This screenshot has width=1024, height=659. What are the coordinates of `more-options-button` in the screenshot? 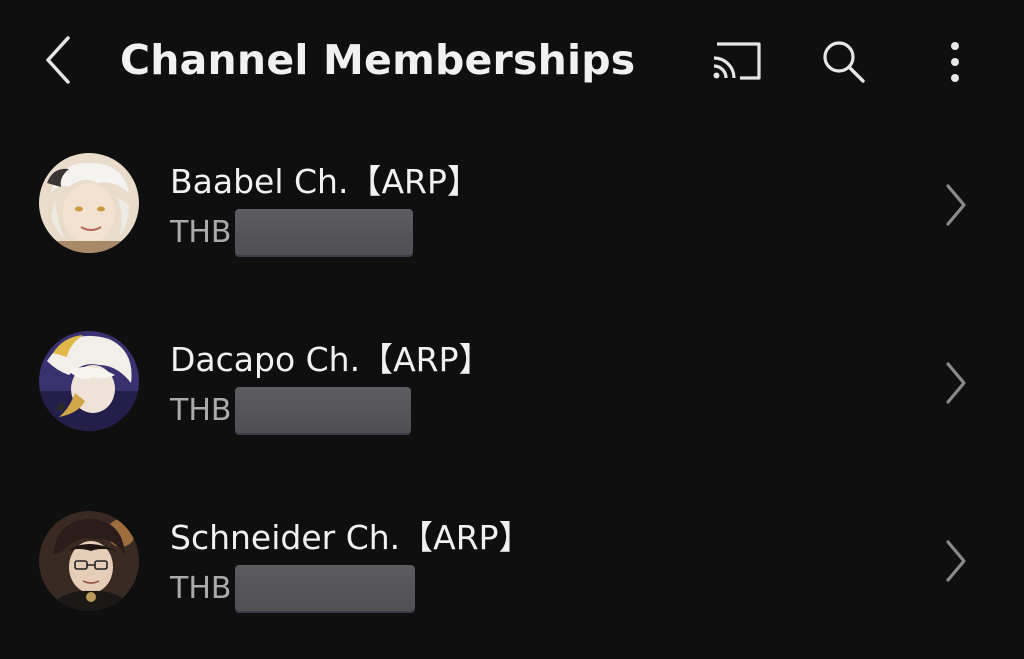 It's located at (955, 62).